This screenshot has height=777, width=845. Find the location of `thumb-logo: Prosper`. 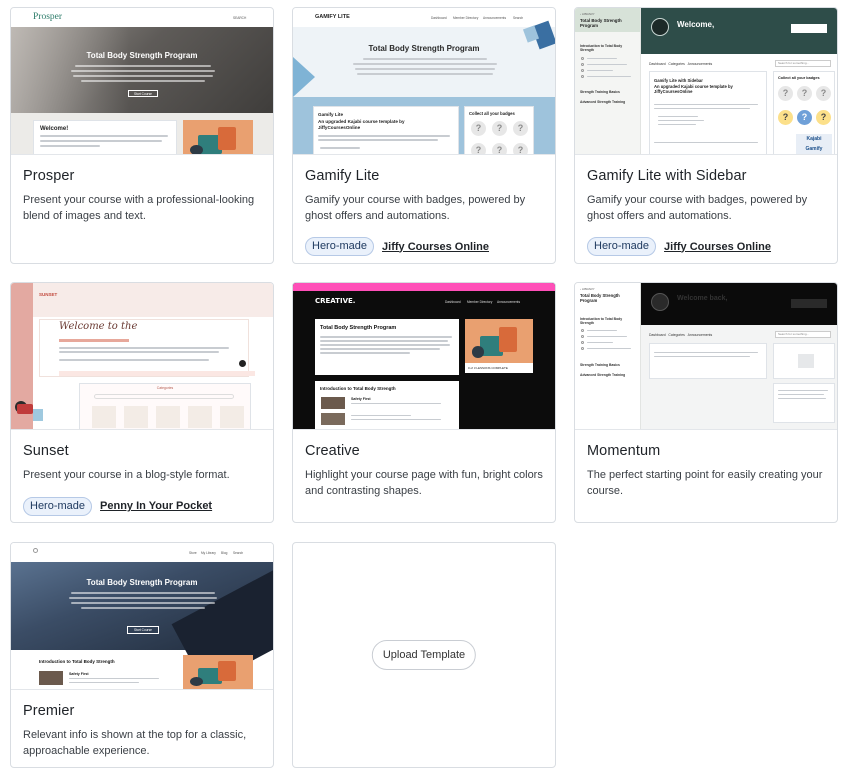

thumb-logo: Prosper is located at coordinates (48, 17).